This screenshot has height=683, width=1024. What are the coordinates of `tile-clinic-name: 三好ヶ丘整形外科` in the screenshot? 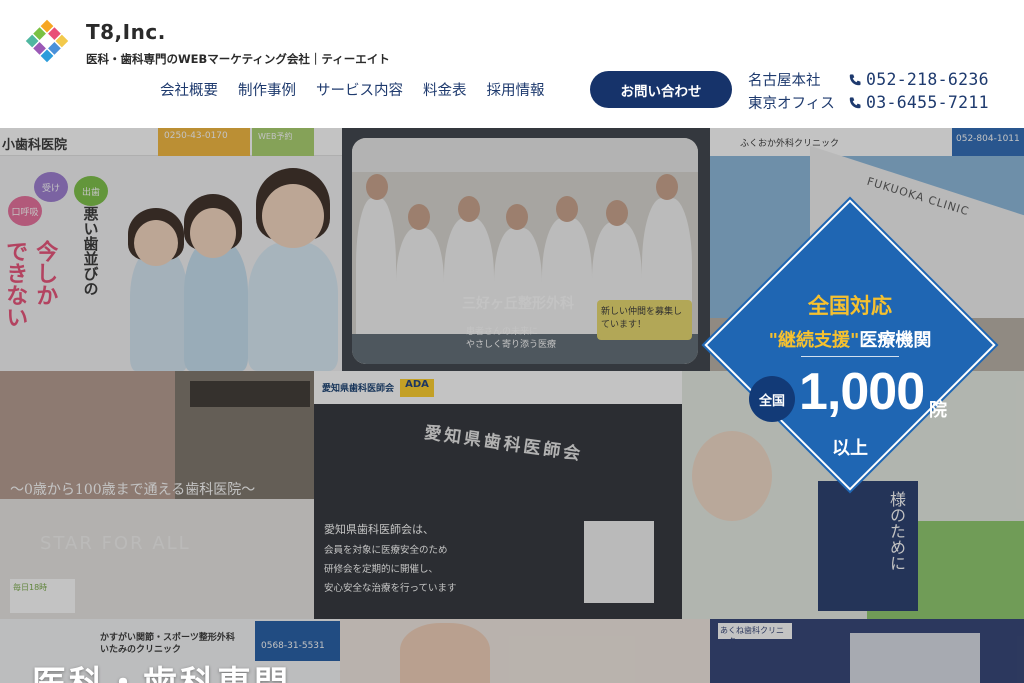 It's located at (518, 304).